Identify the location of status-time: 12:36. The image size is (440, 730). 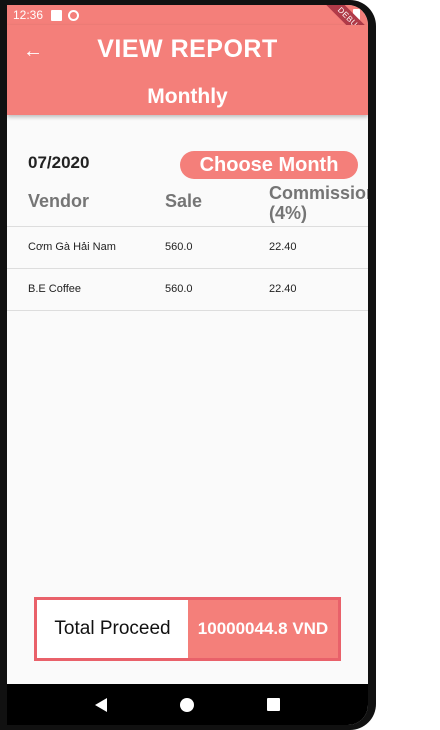
(28, 15).